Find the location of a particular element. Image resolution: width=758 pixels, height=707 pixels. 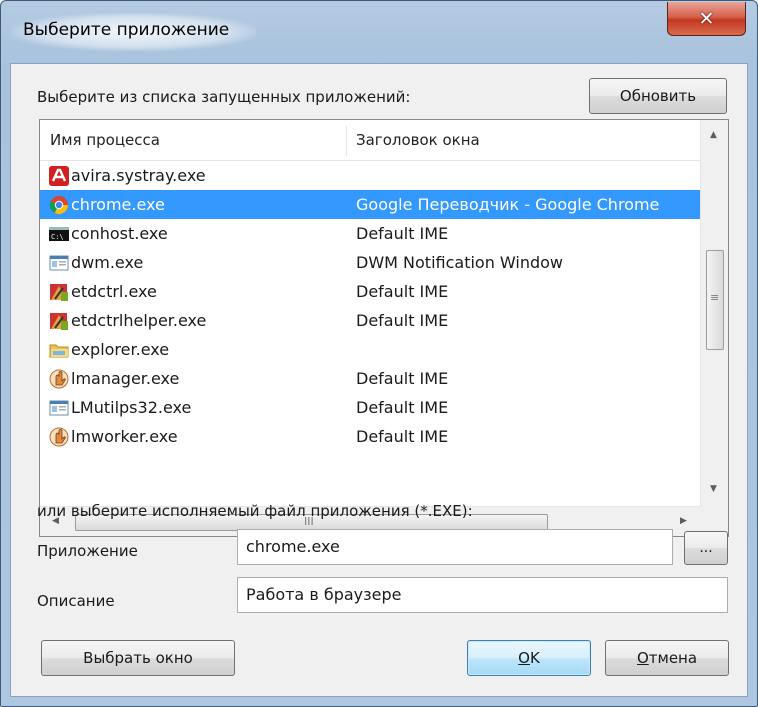

title-bar: Выберите приложение ✕ is located at coordinates (379, 32).